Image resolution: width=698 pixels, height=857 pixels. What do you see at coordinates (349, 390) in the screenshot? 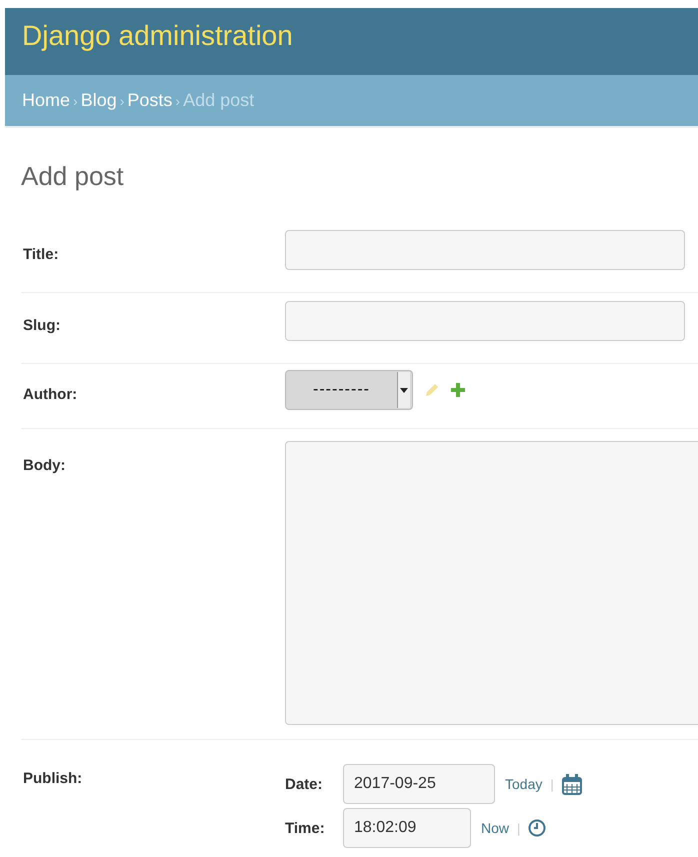
I see `author-select: ---------` at bounding box center [349, 390].